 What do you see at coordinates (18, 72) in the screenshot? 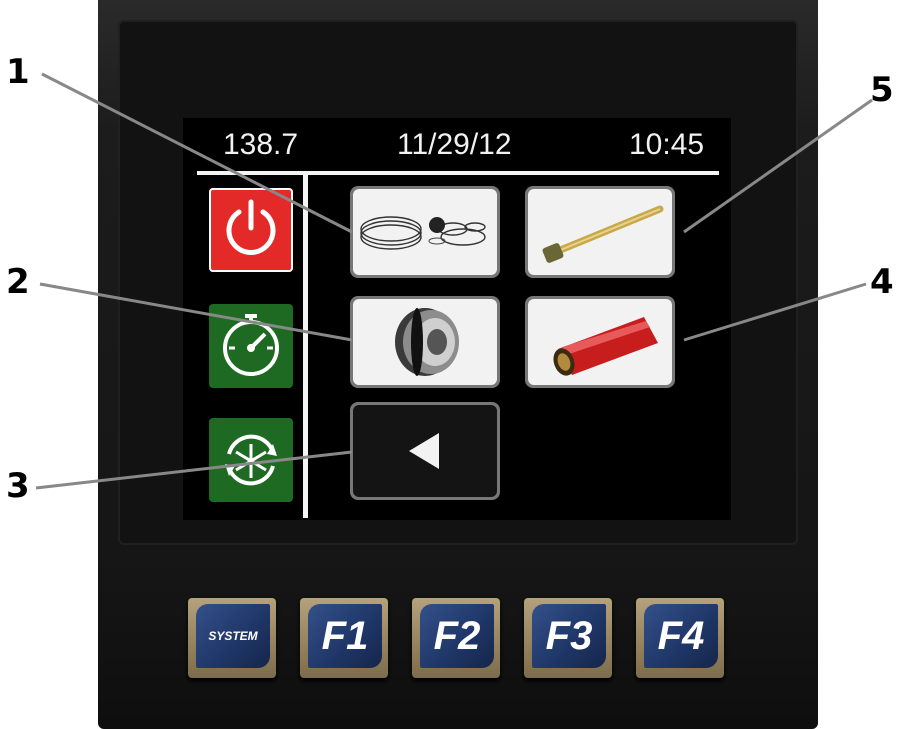
I see `callout-1: 1` at bounding box center [18, 72].